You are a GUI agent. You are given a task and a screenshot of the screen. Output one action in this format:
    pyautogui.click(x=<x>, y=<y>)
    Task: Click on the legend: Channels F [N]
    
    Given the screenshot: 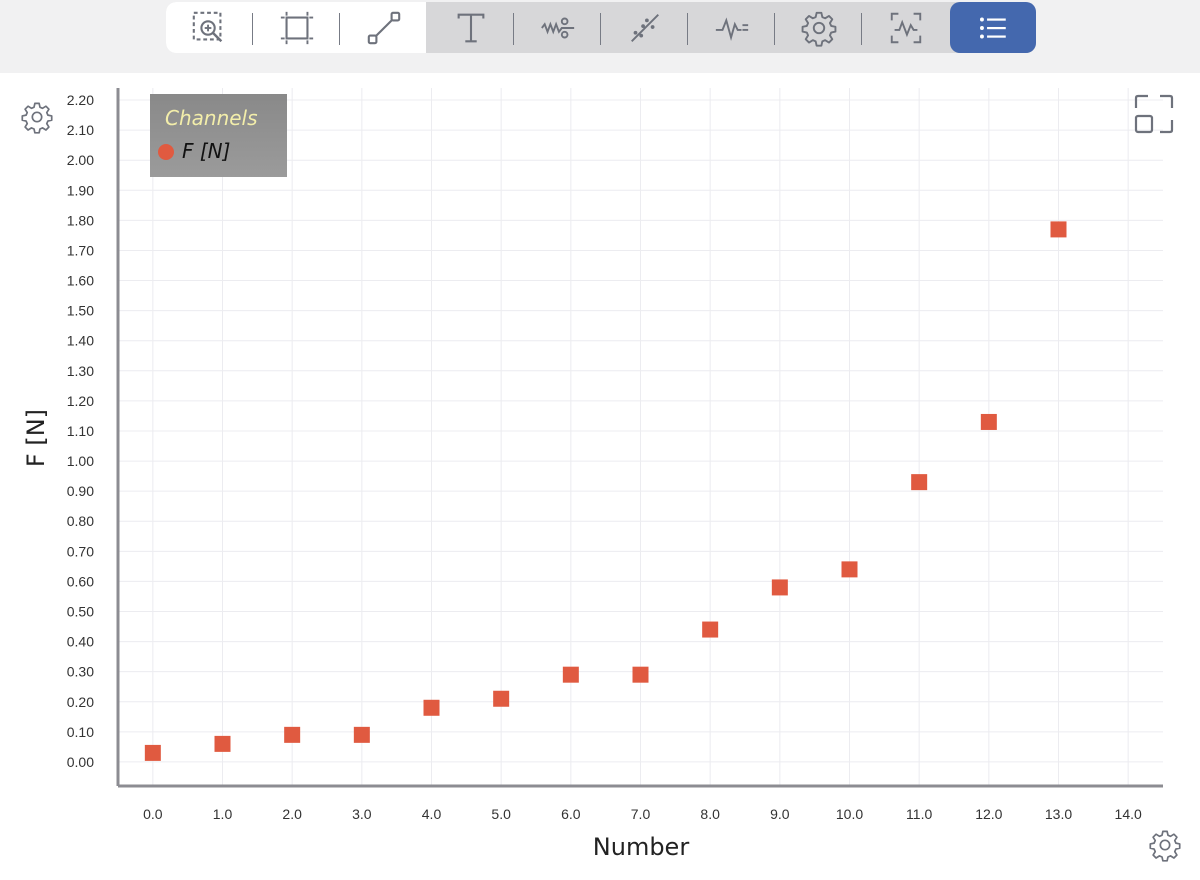 What is the action you would take?
    pyautogui.click(x=218, y=135)
    